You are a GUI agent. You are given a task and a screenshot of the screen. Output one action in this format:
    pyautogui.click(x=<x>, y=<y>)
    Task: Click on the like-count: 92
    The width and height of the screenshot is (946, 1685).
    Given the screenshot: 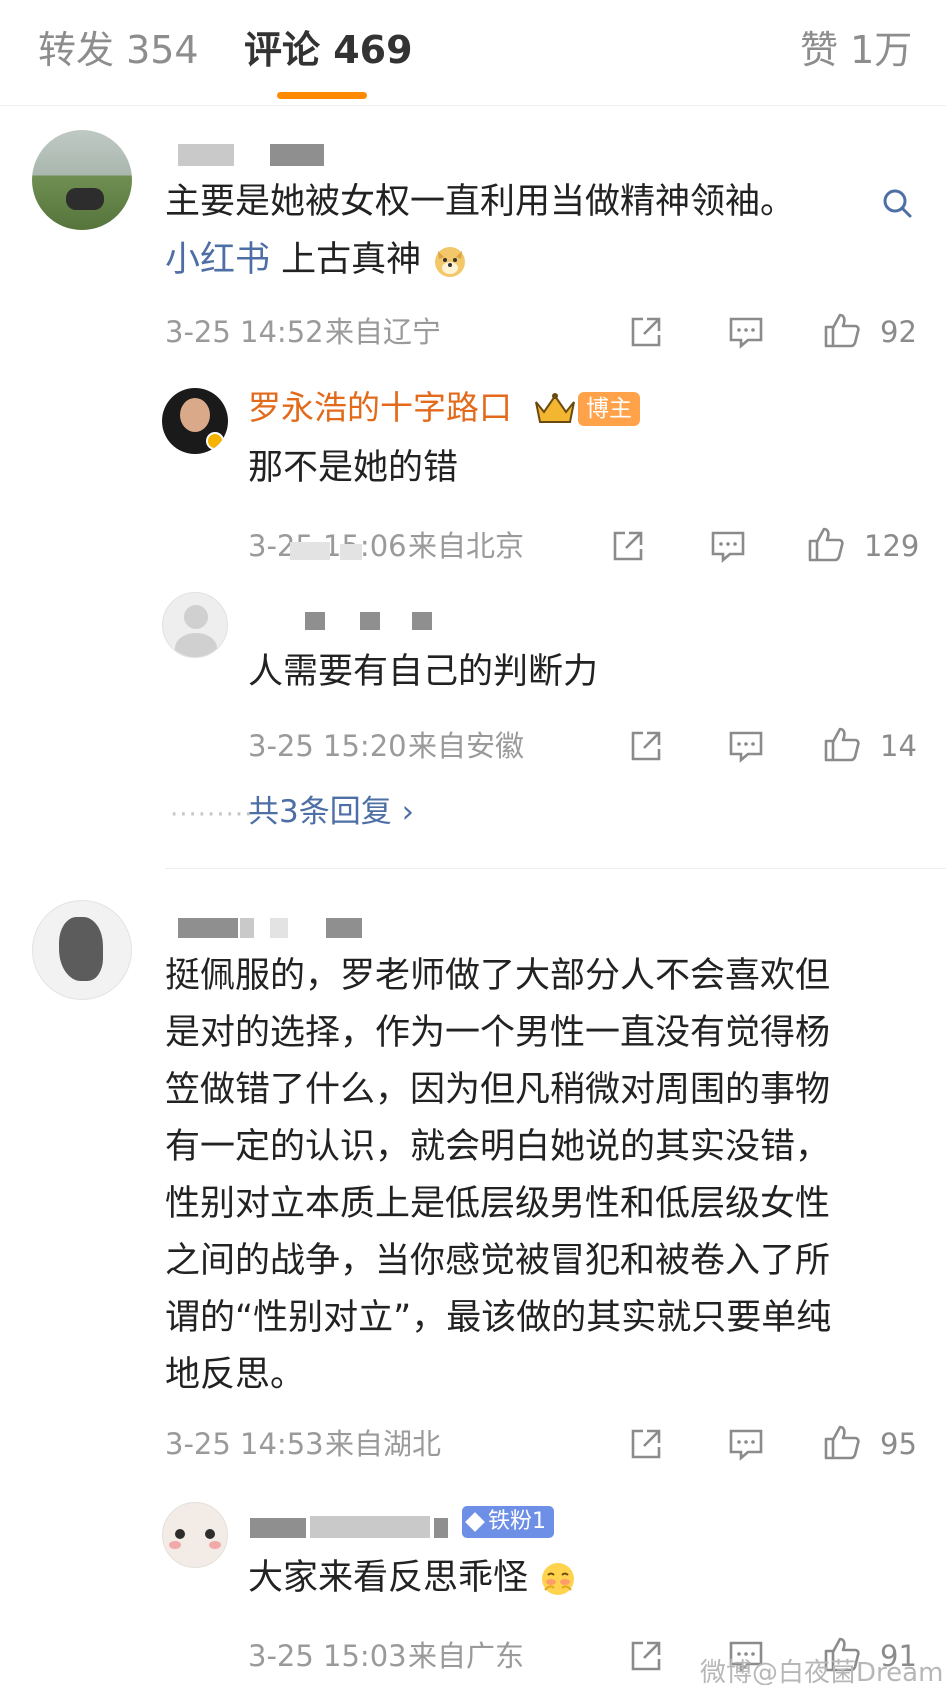 What is the action you would take?
    pyautogui.click(x=898, y=332)
    